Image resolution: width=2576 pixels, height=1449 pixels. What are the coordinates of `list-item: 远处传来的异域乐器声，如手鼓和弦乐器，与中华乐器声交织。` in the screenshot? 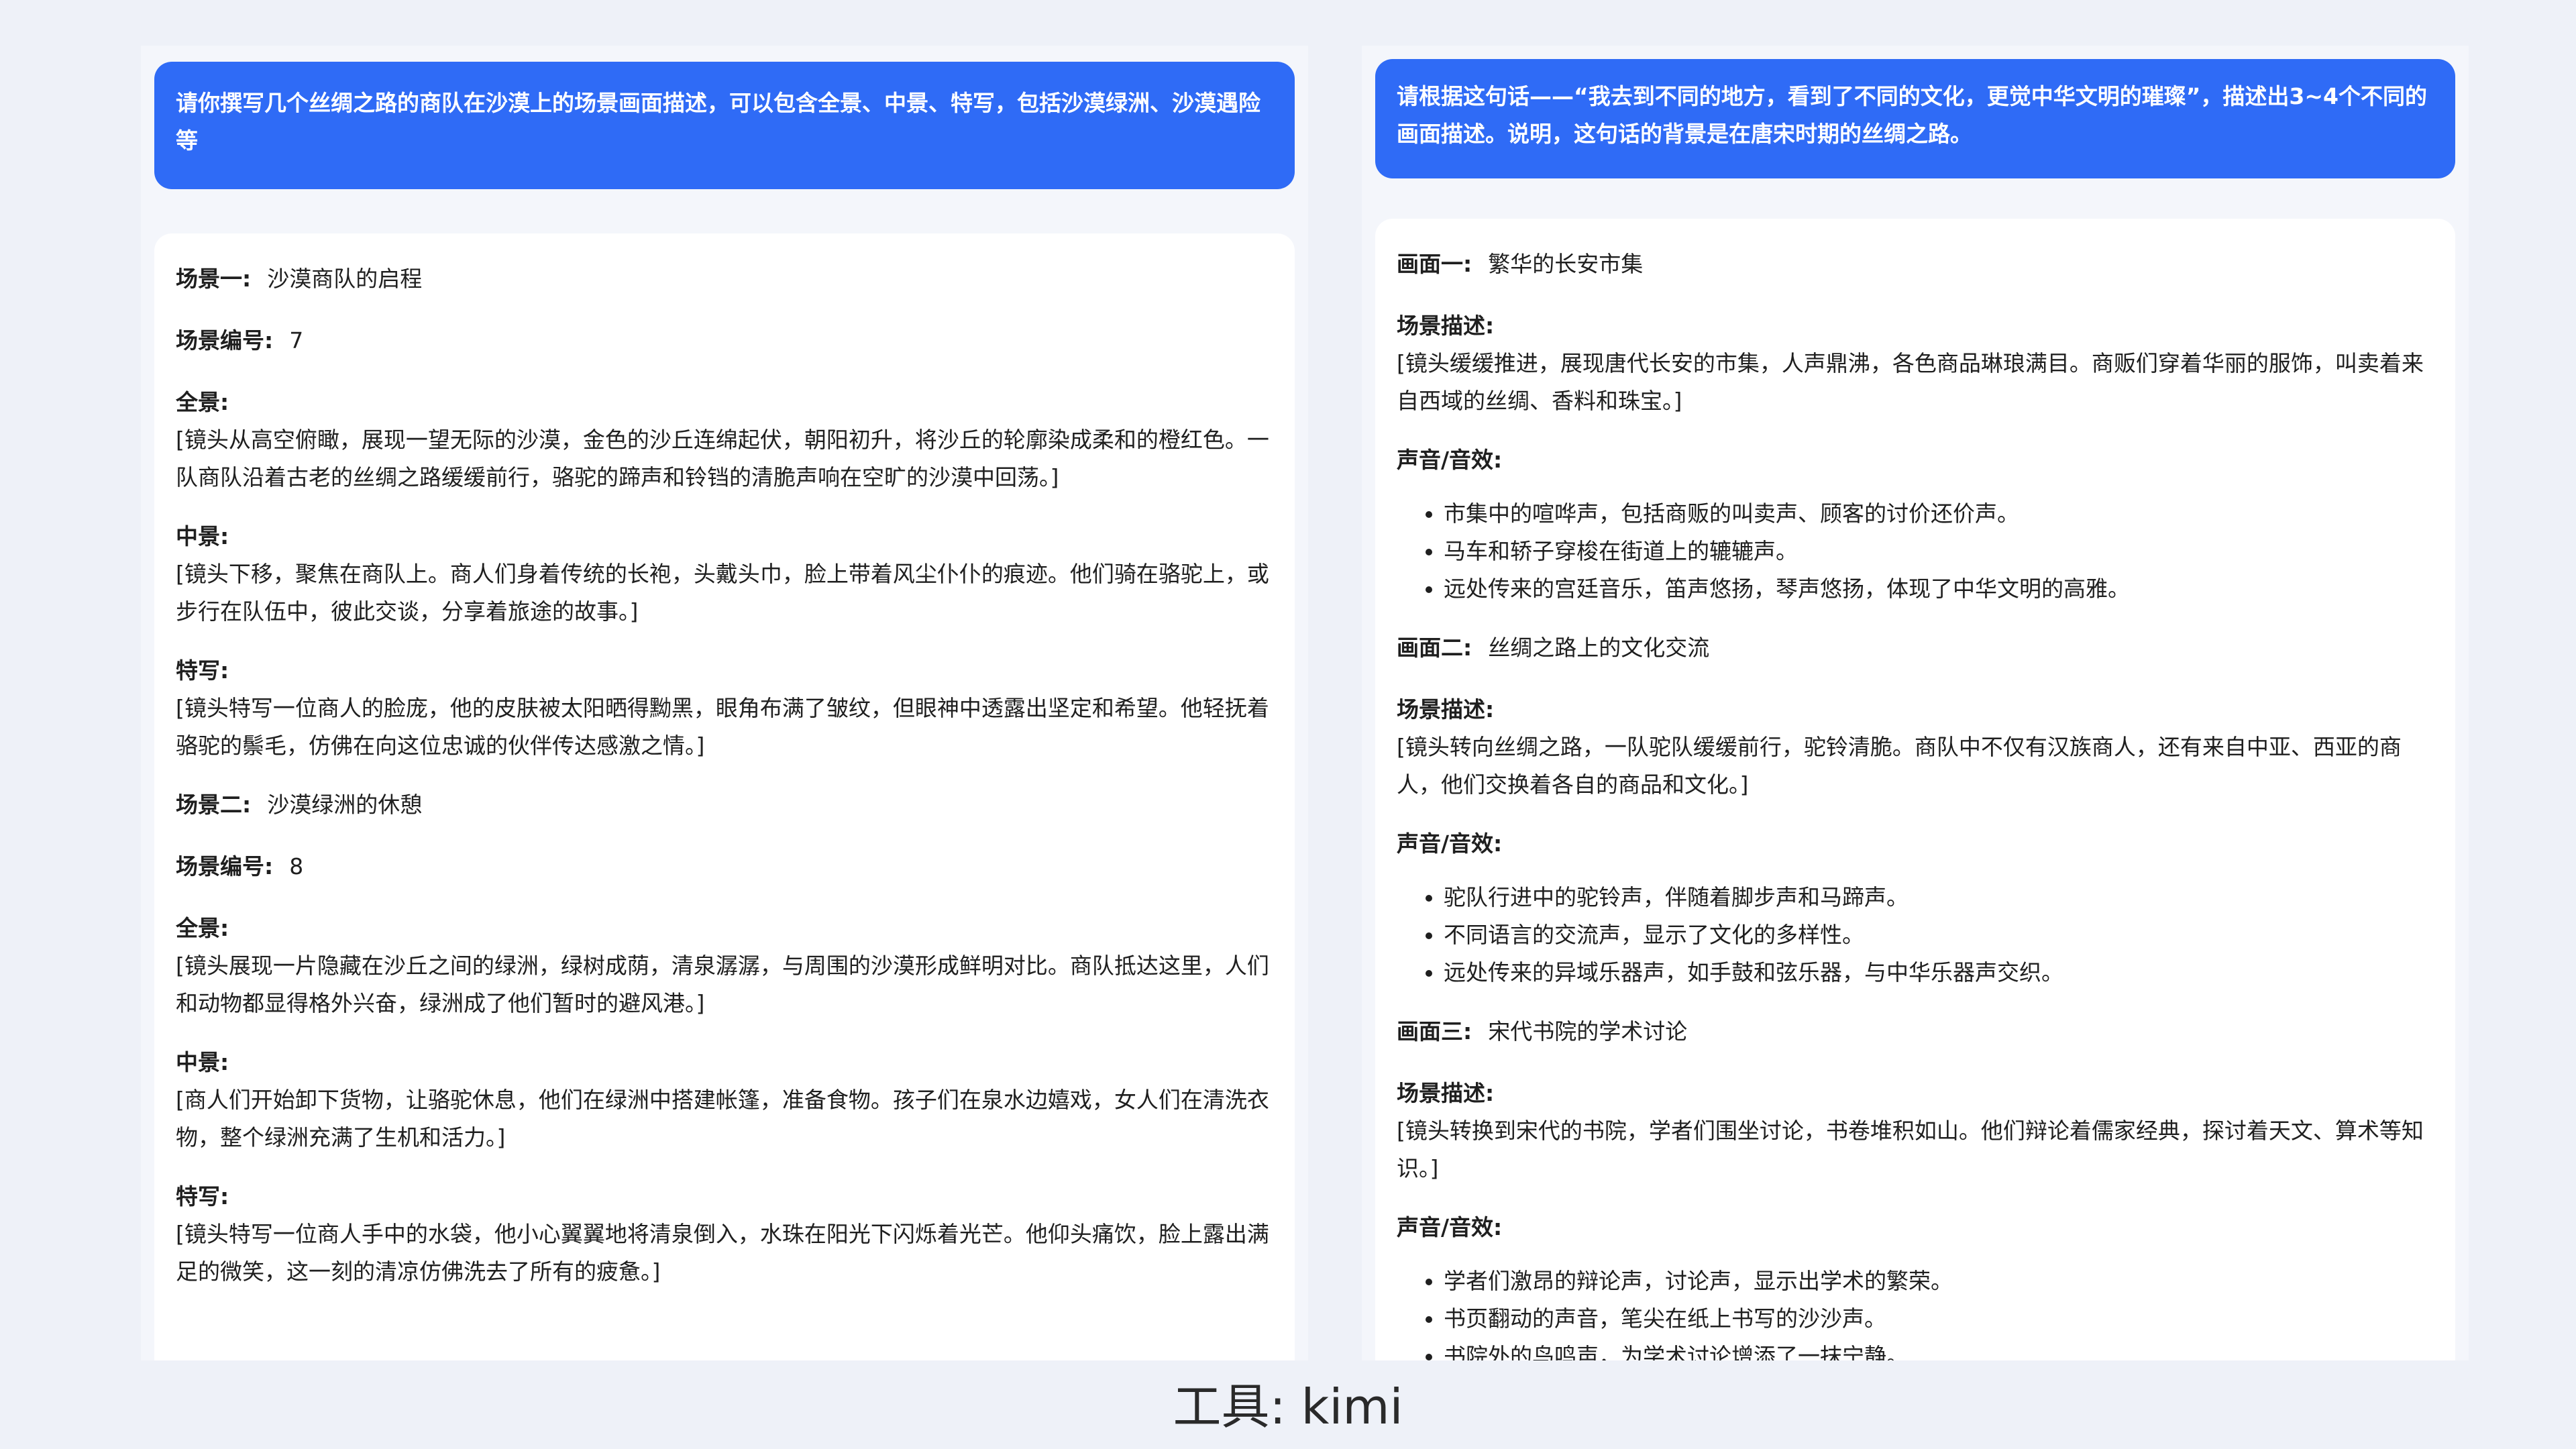 It's located at (1939, 972).